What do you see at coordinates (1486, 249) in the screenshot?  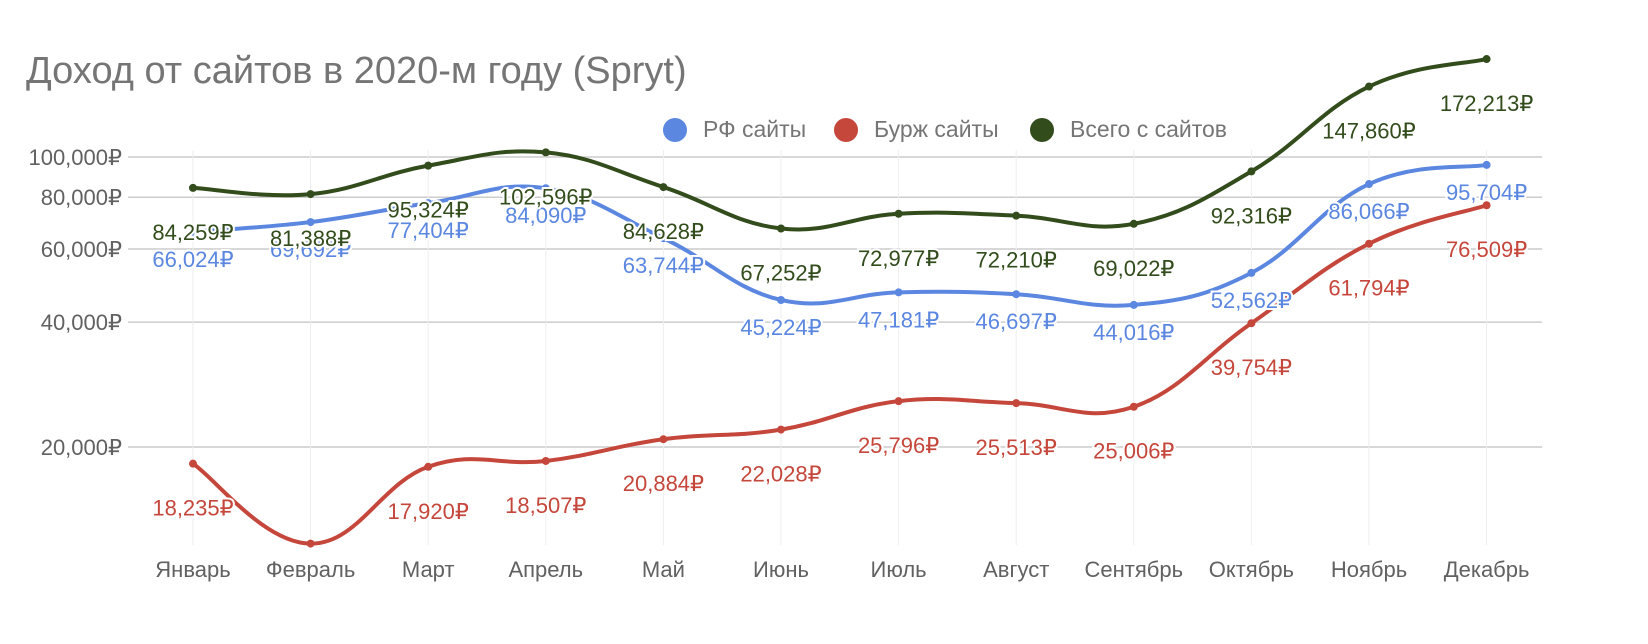 I see `data-label: 76,509₽` at bounding box center [1486, 249].